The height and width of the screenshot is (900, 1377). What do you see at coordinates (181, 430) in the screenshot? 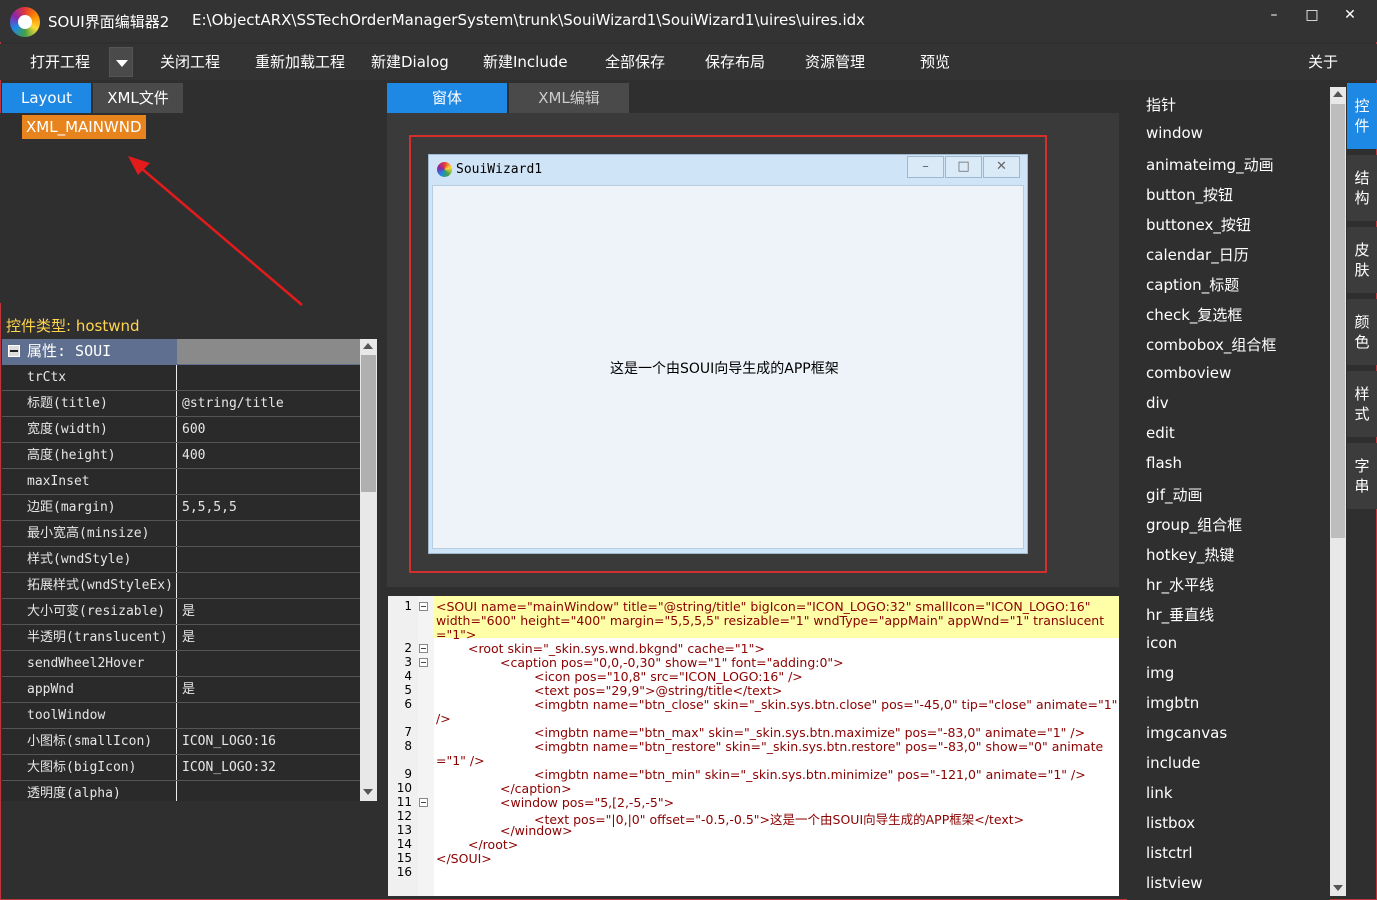
I see `property-row: 宽度(width) 600` at bounding box center [181, 430].